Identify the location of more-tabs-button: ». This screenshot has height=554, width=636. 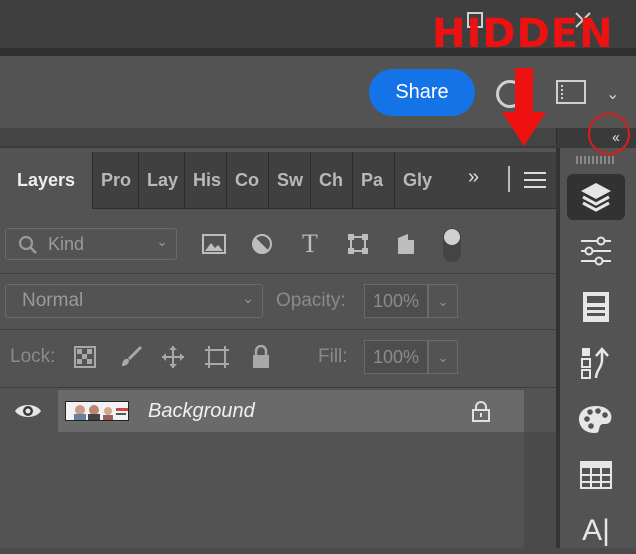
(473, 177).